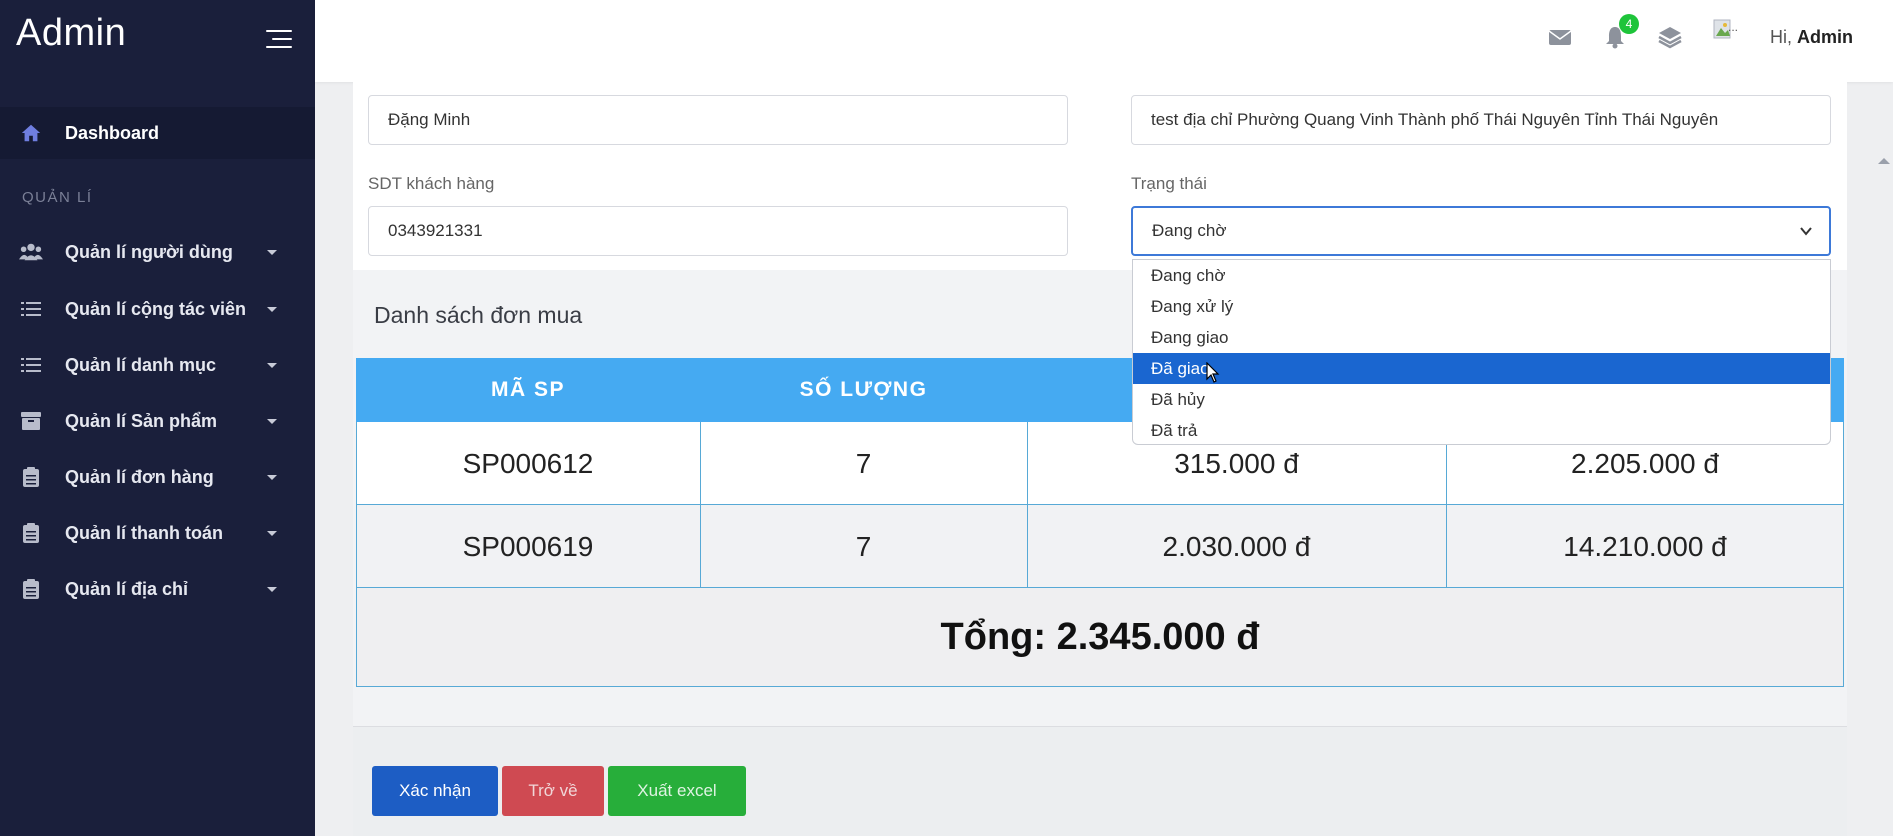 This screenshot has height=836, width=1893. Describe the element at coordinates (1236, 546) in the screenshot. I see `cell-price: 2.030.000 đ` at that location.